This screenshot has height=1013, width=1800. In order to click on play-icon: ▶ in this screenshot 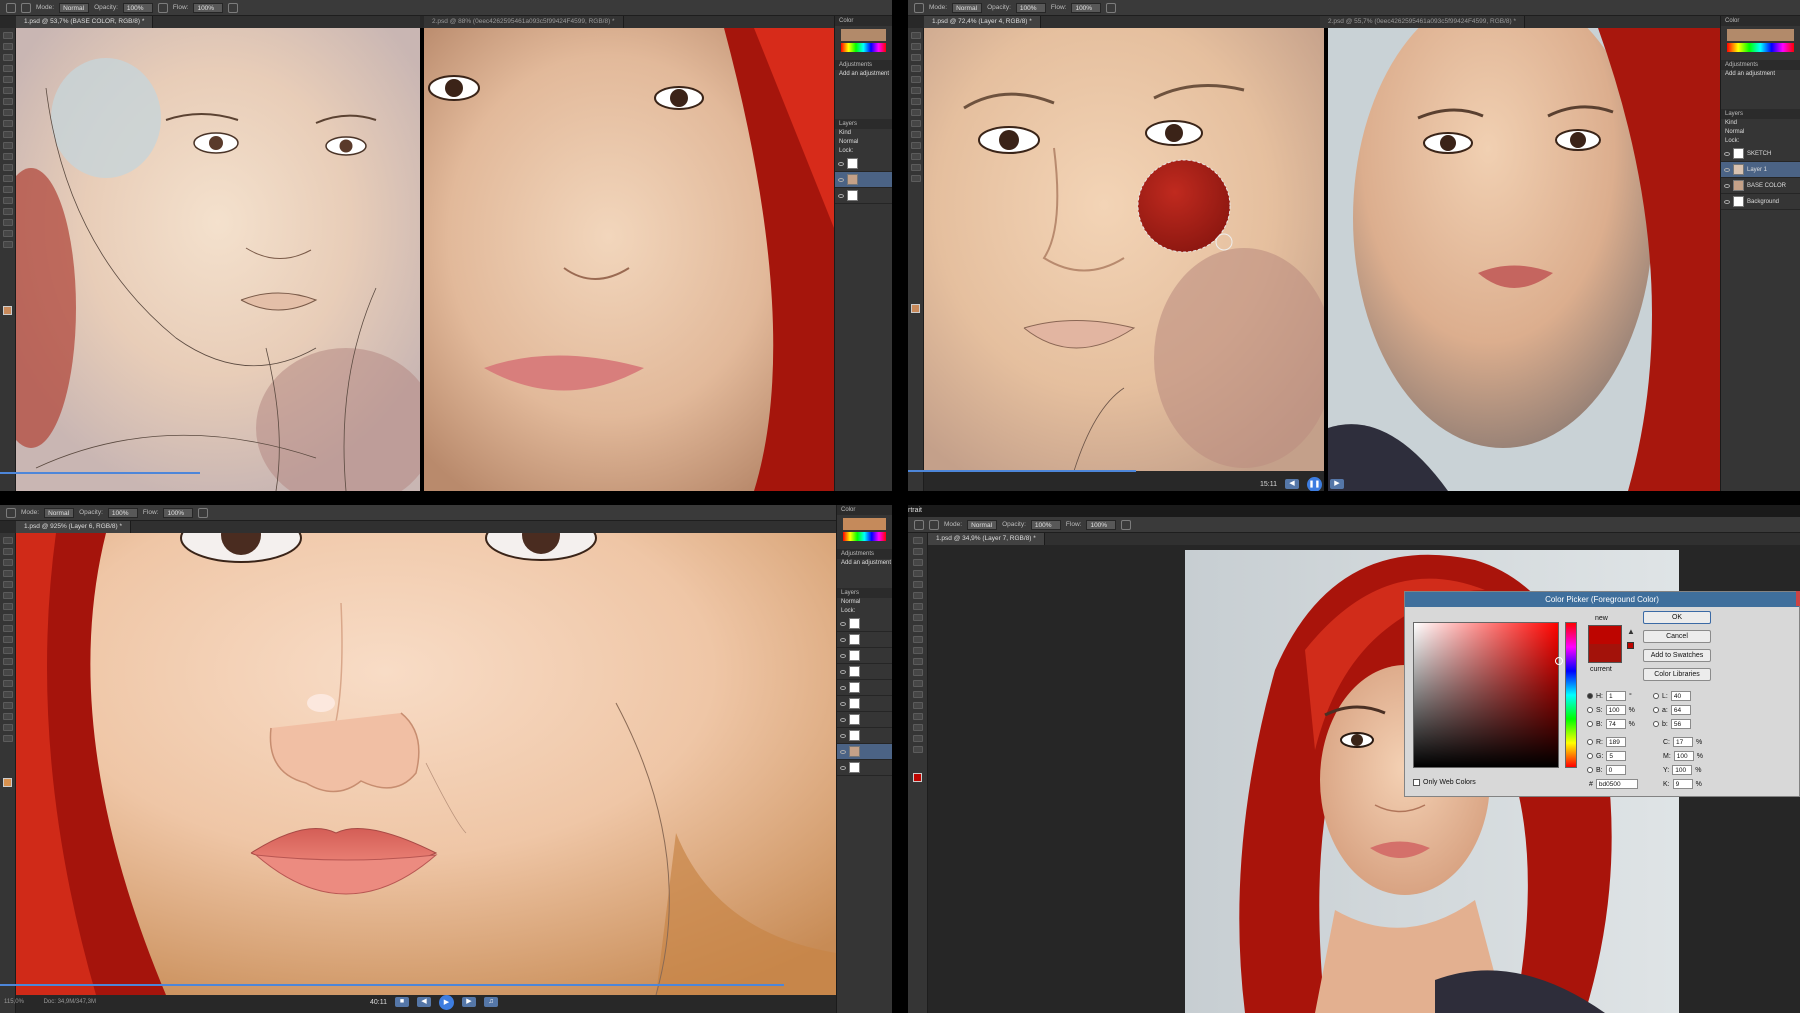, I will do `click(446, 1002)`.